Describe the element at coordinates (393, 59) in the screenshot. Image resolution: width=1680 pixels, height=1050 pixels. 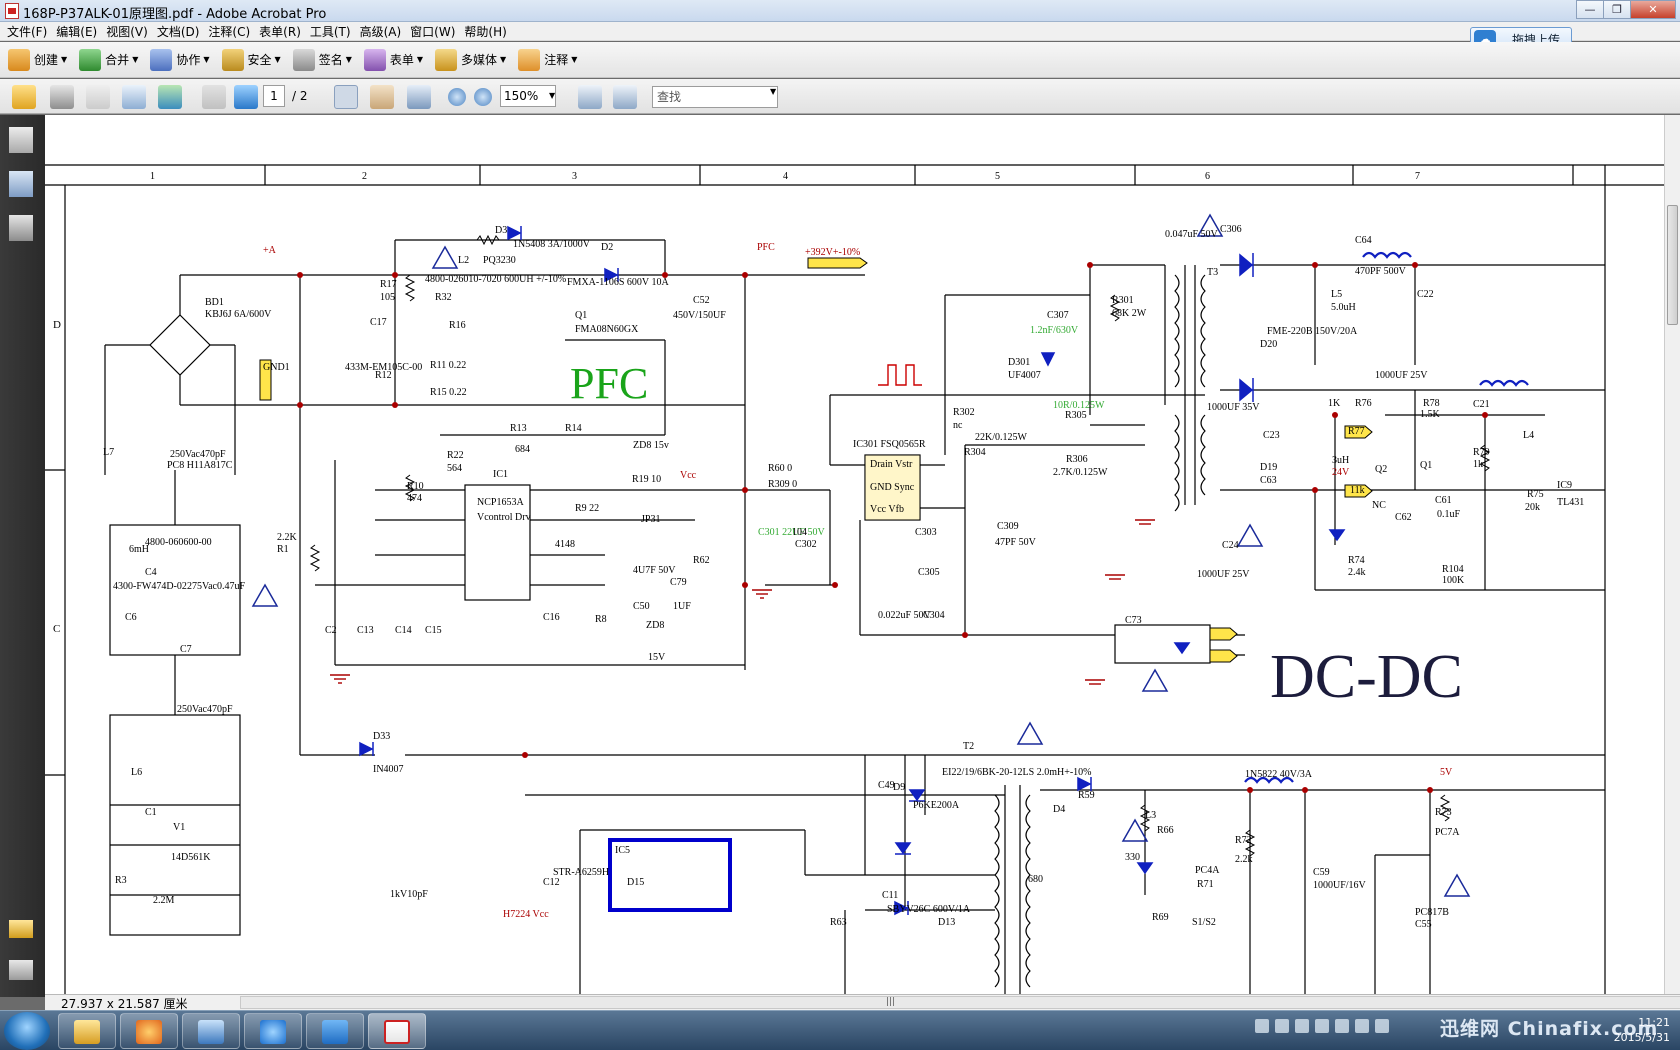
I see `forms-button: 表单 ▼` at that location.